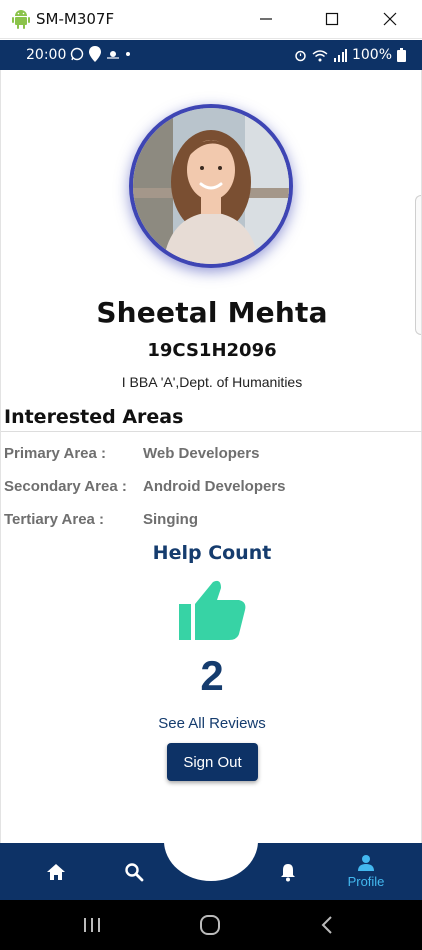  What do you see at coordinates (320, 55) in the screenshot?
I see `wifi-icon` at bounding box center [320, 55].